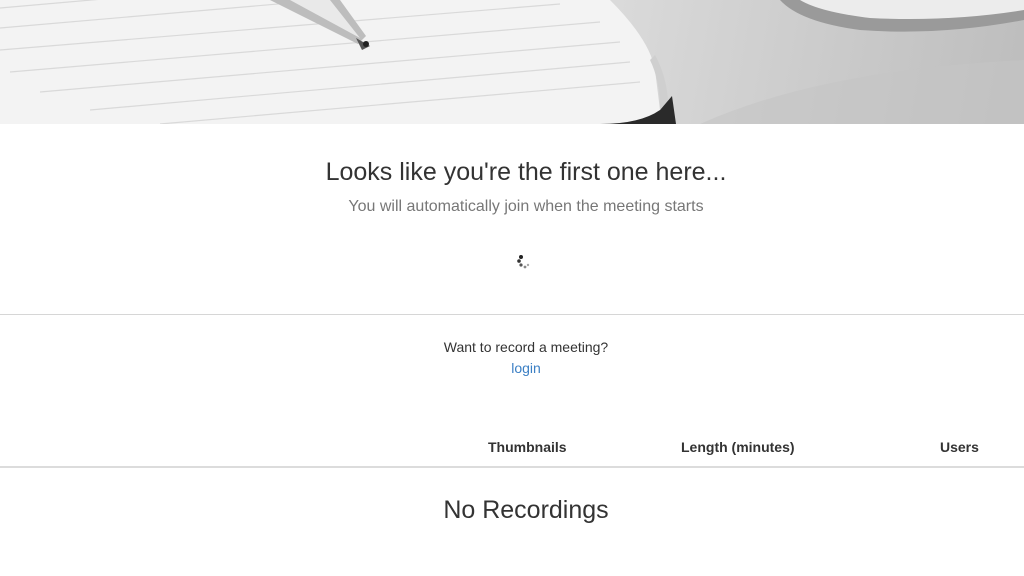 Image resolution: width=1024 pixels, height=576 pixels. I want to click on table-header-divider, so click(512, 467).